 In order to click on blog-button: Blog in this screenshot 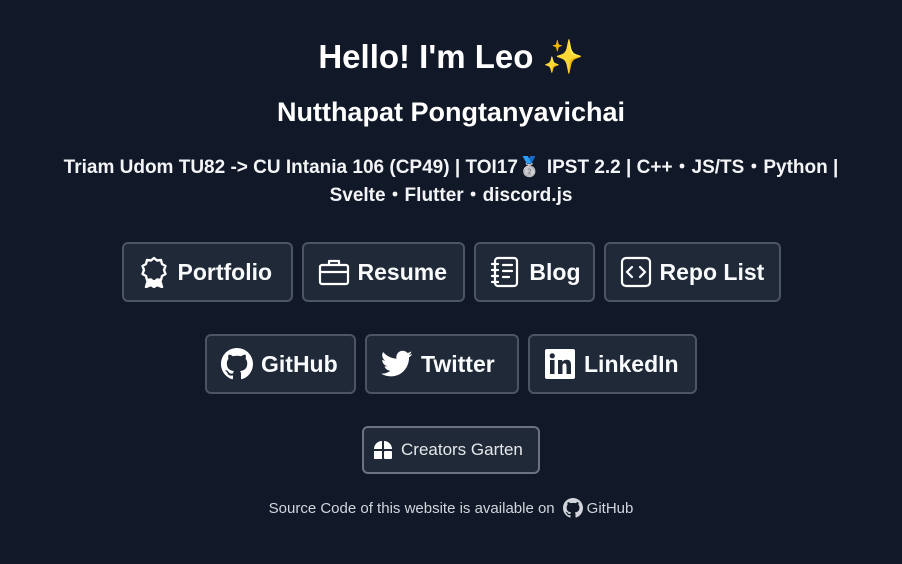, I will do `click(534, 272)`.